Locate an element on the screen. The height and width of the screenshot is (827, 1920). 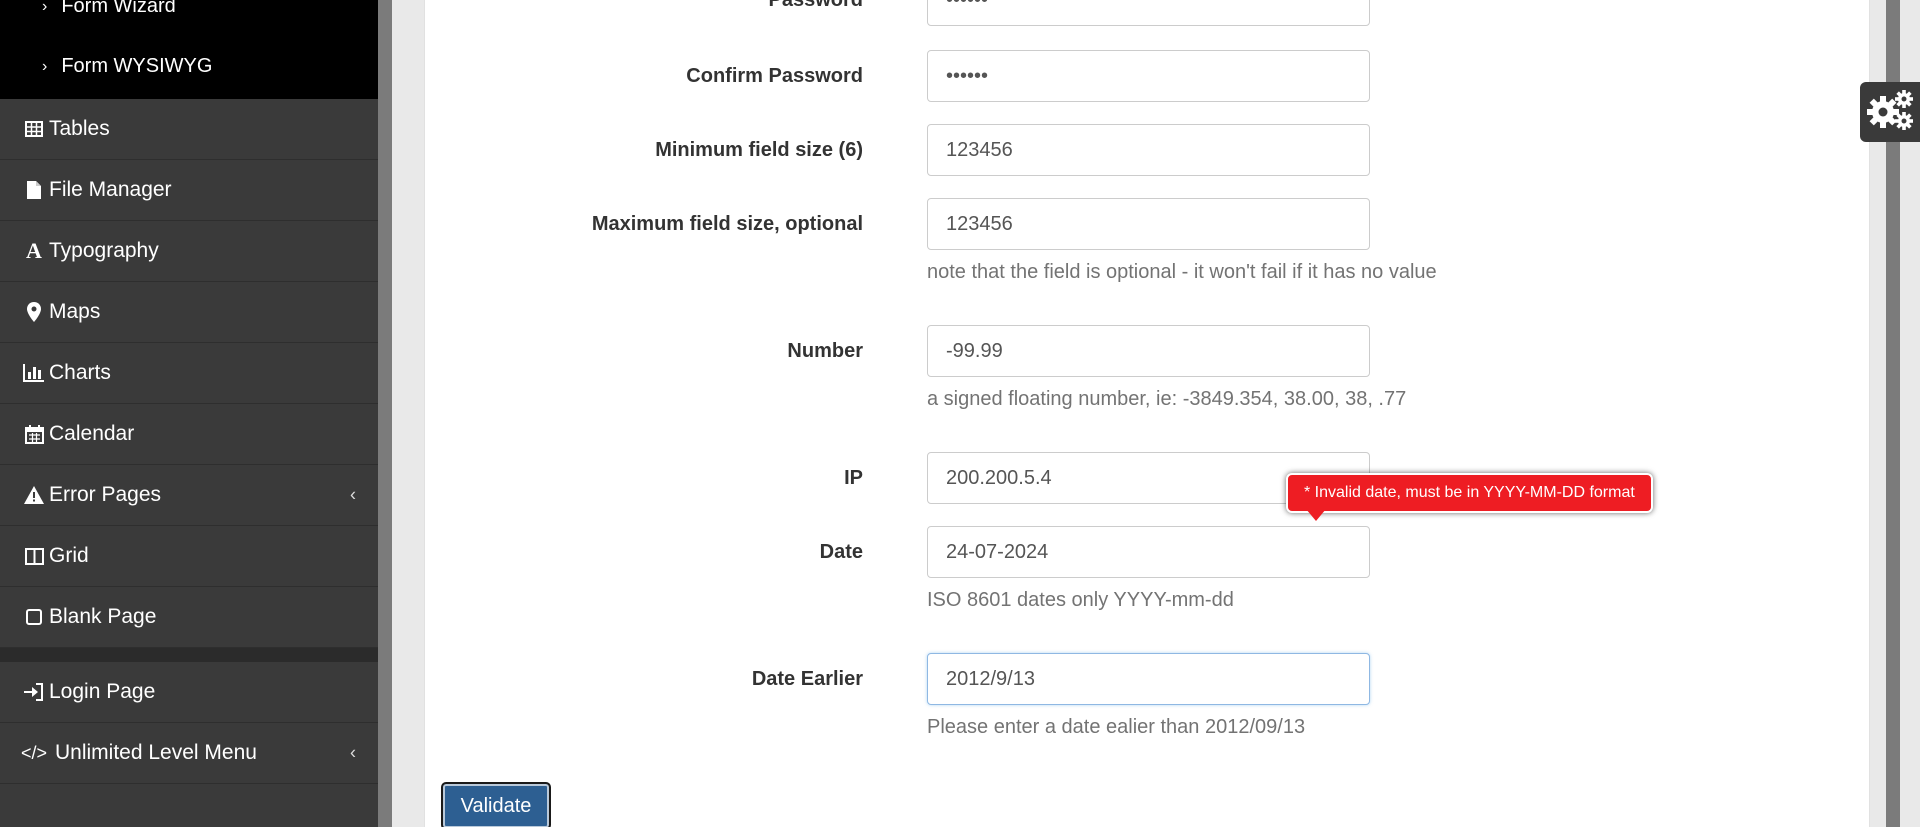
sidebar-item-label: Typography is located at coordinates (104, 250).